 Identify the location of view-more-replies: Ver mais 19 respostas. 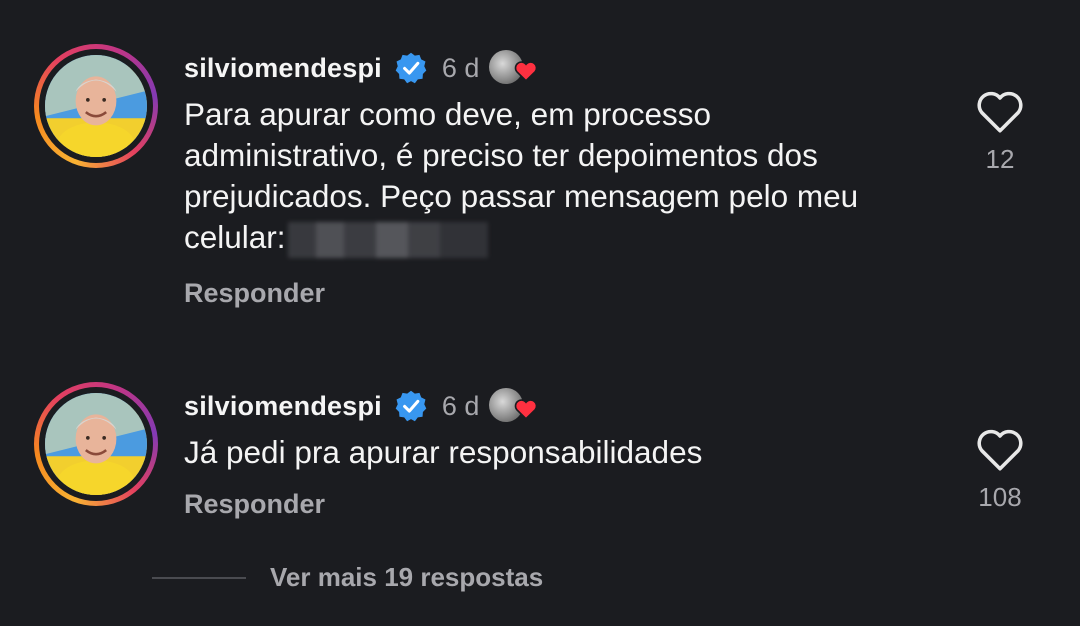
(347, 577).